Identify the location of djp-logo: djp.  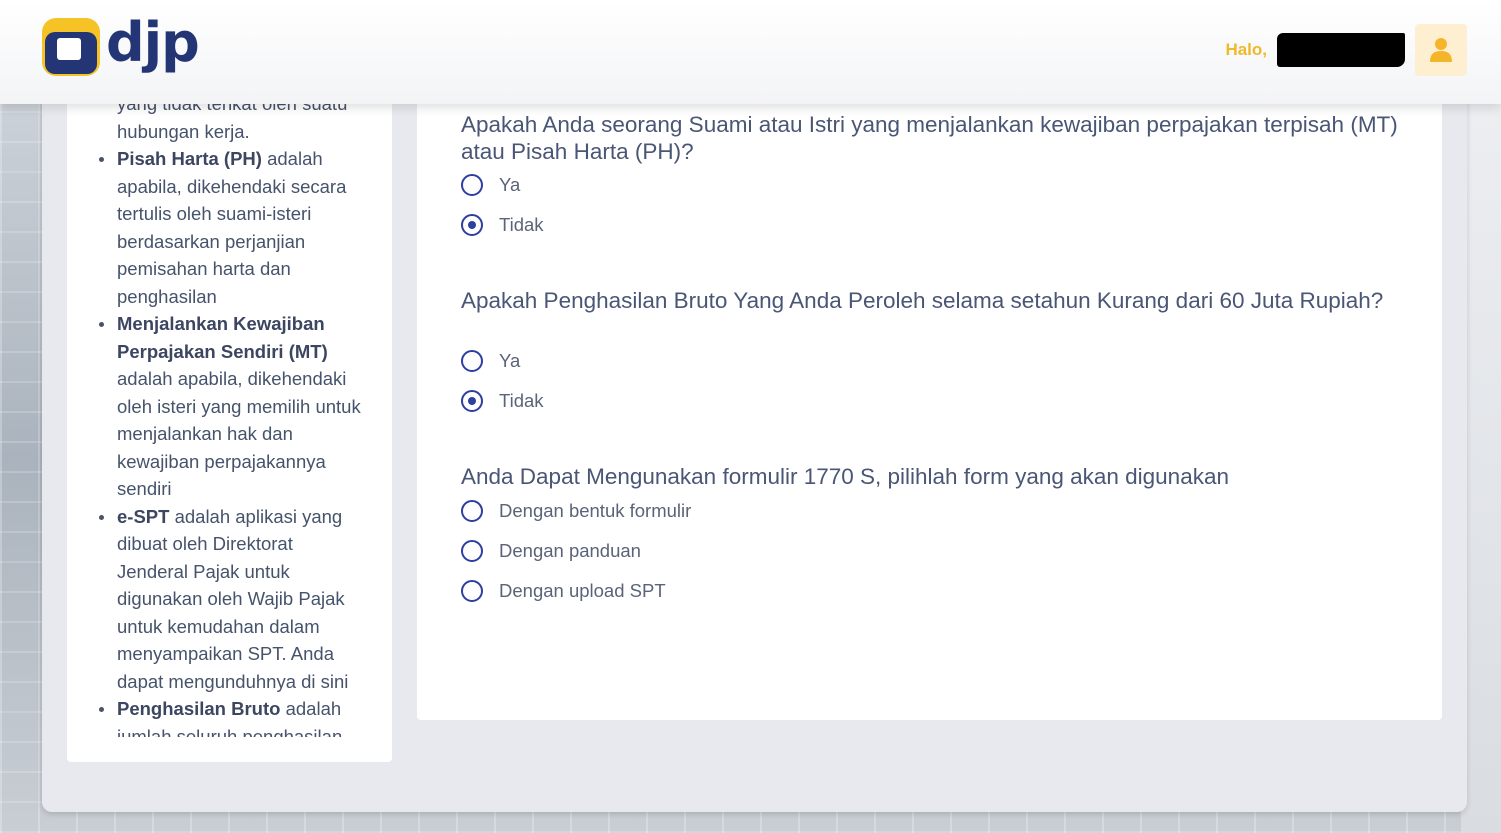
(121, 44).